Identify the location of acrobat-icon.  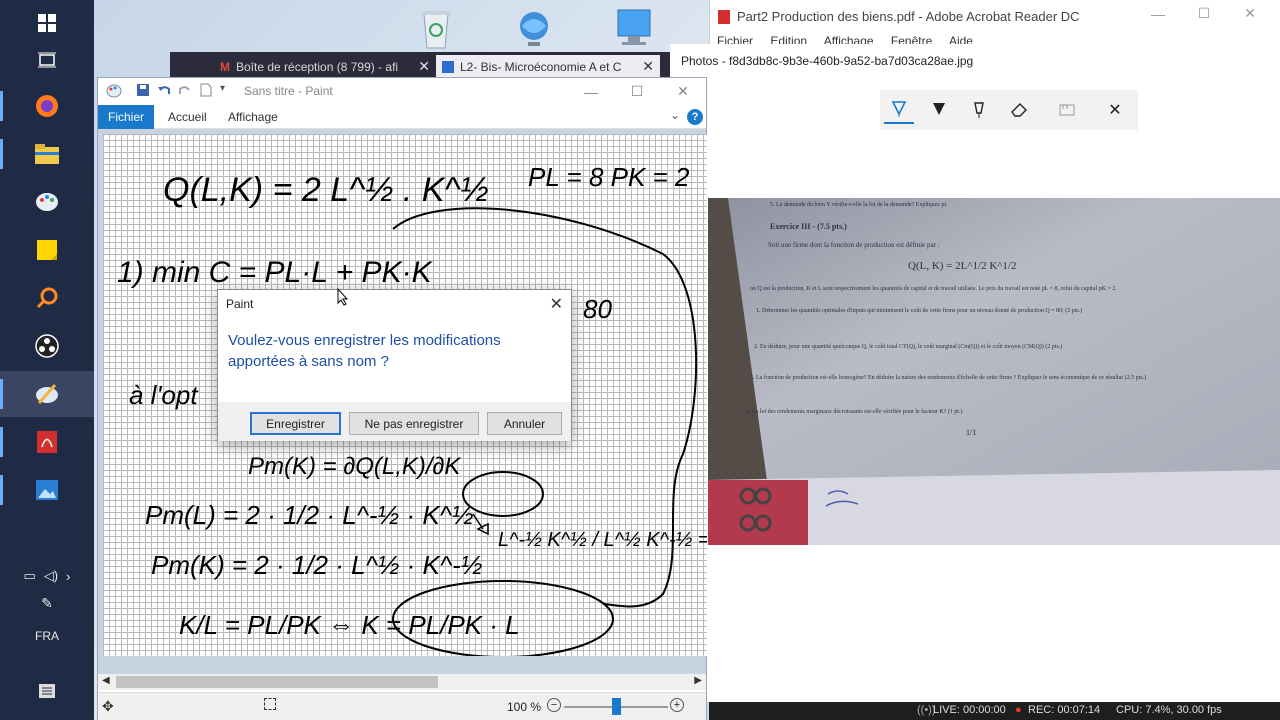
(47, 442).